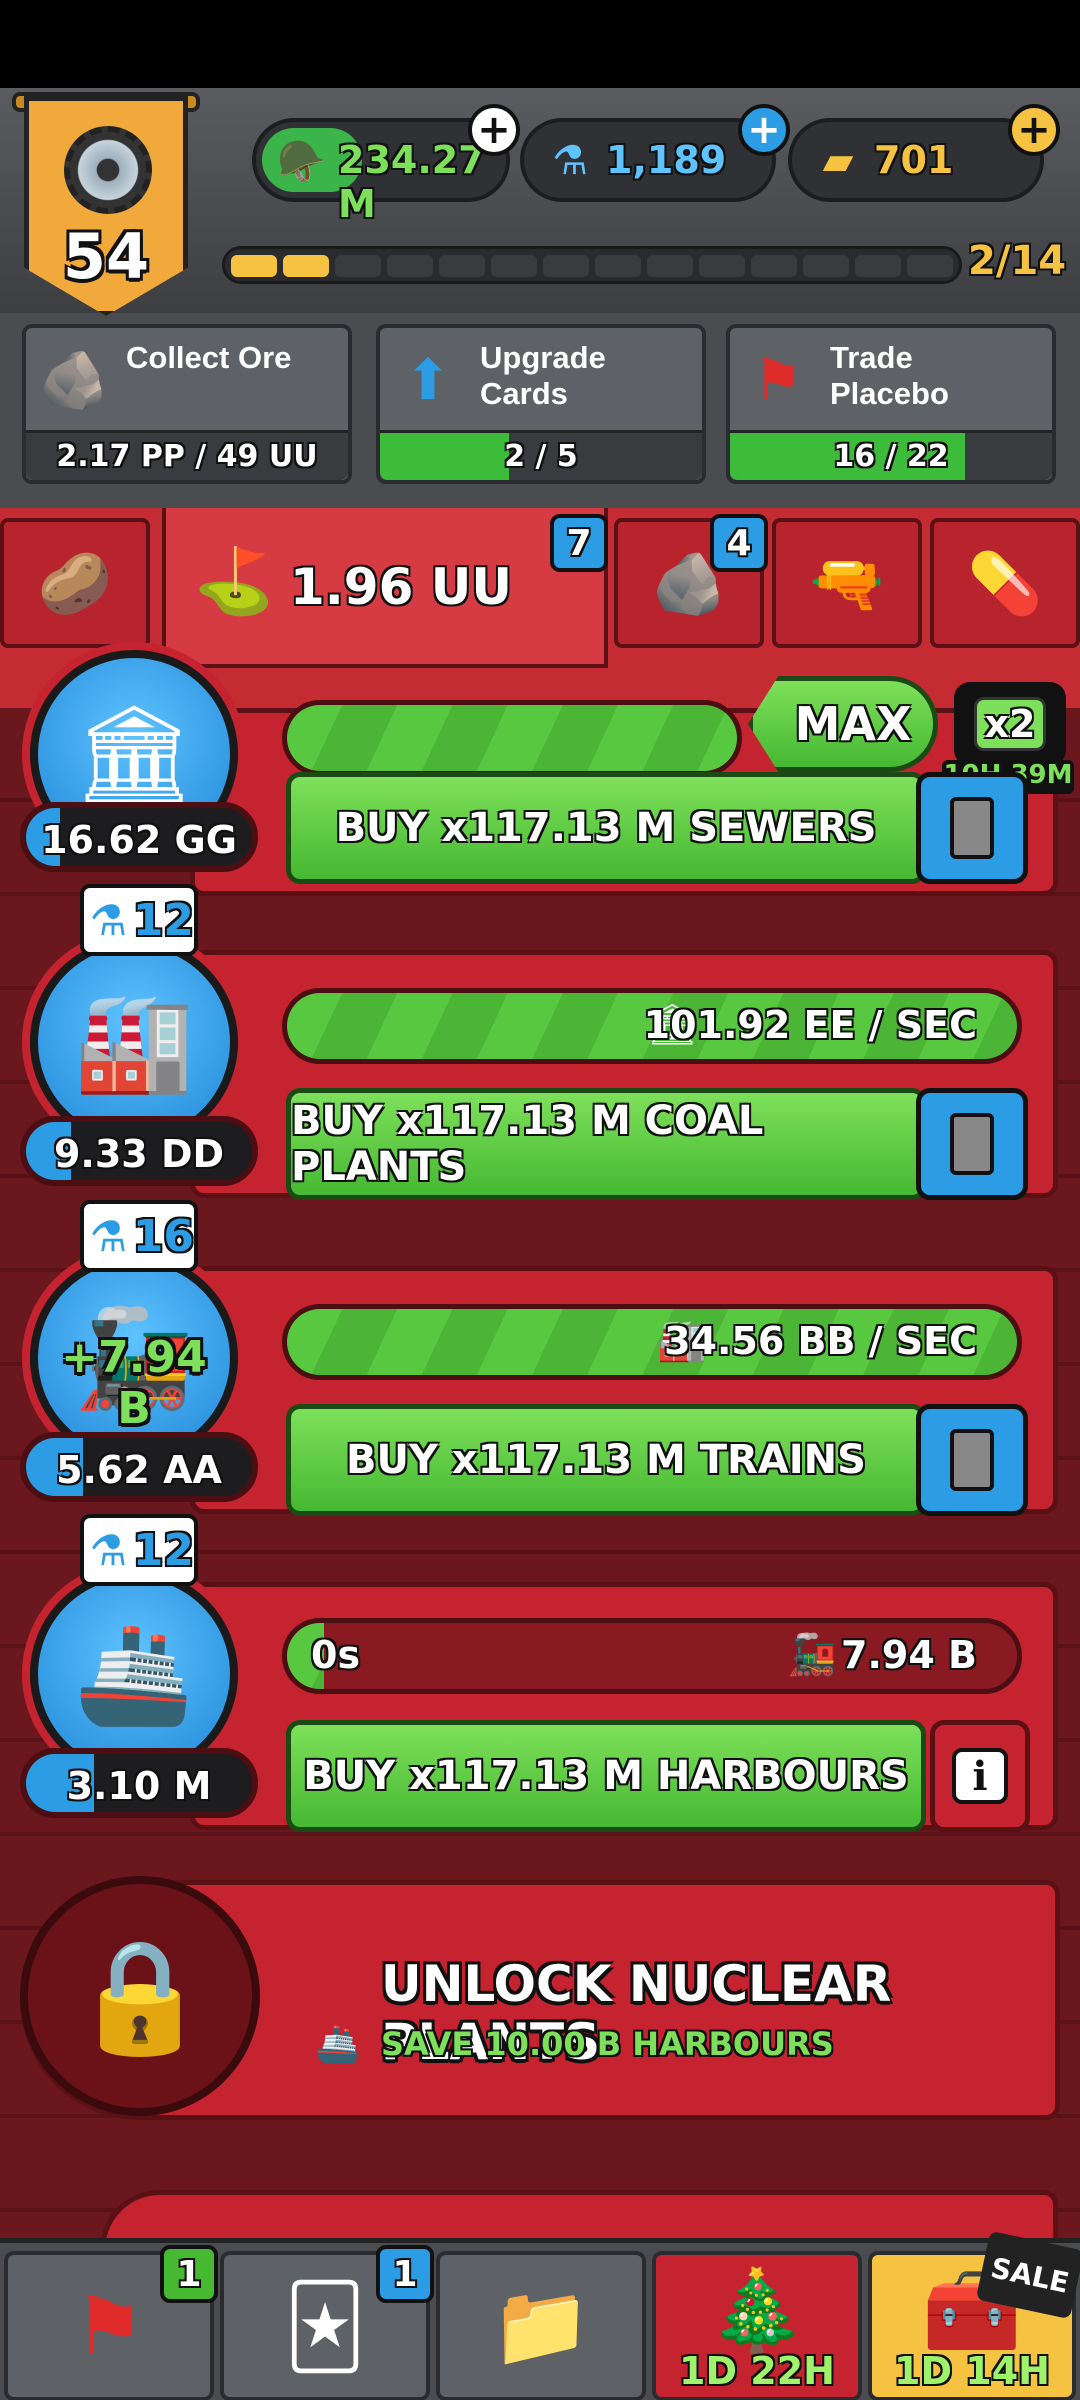 The width and height of the screenshot is (1080, 2400). I want to click on buy-max-button: MAX, so click(843, 724).